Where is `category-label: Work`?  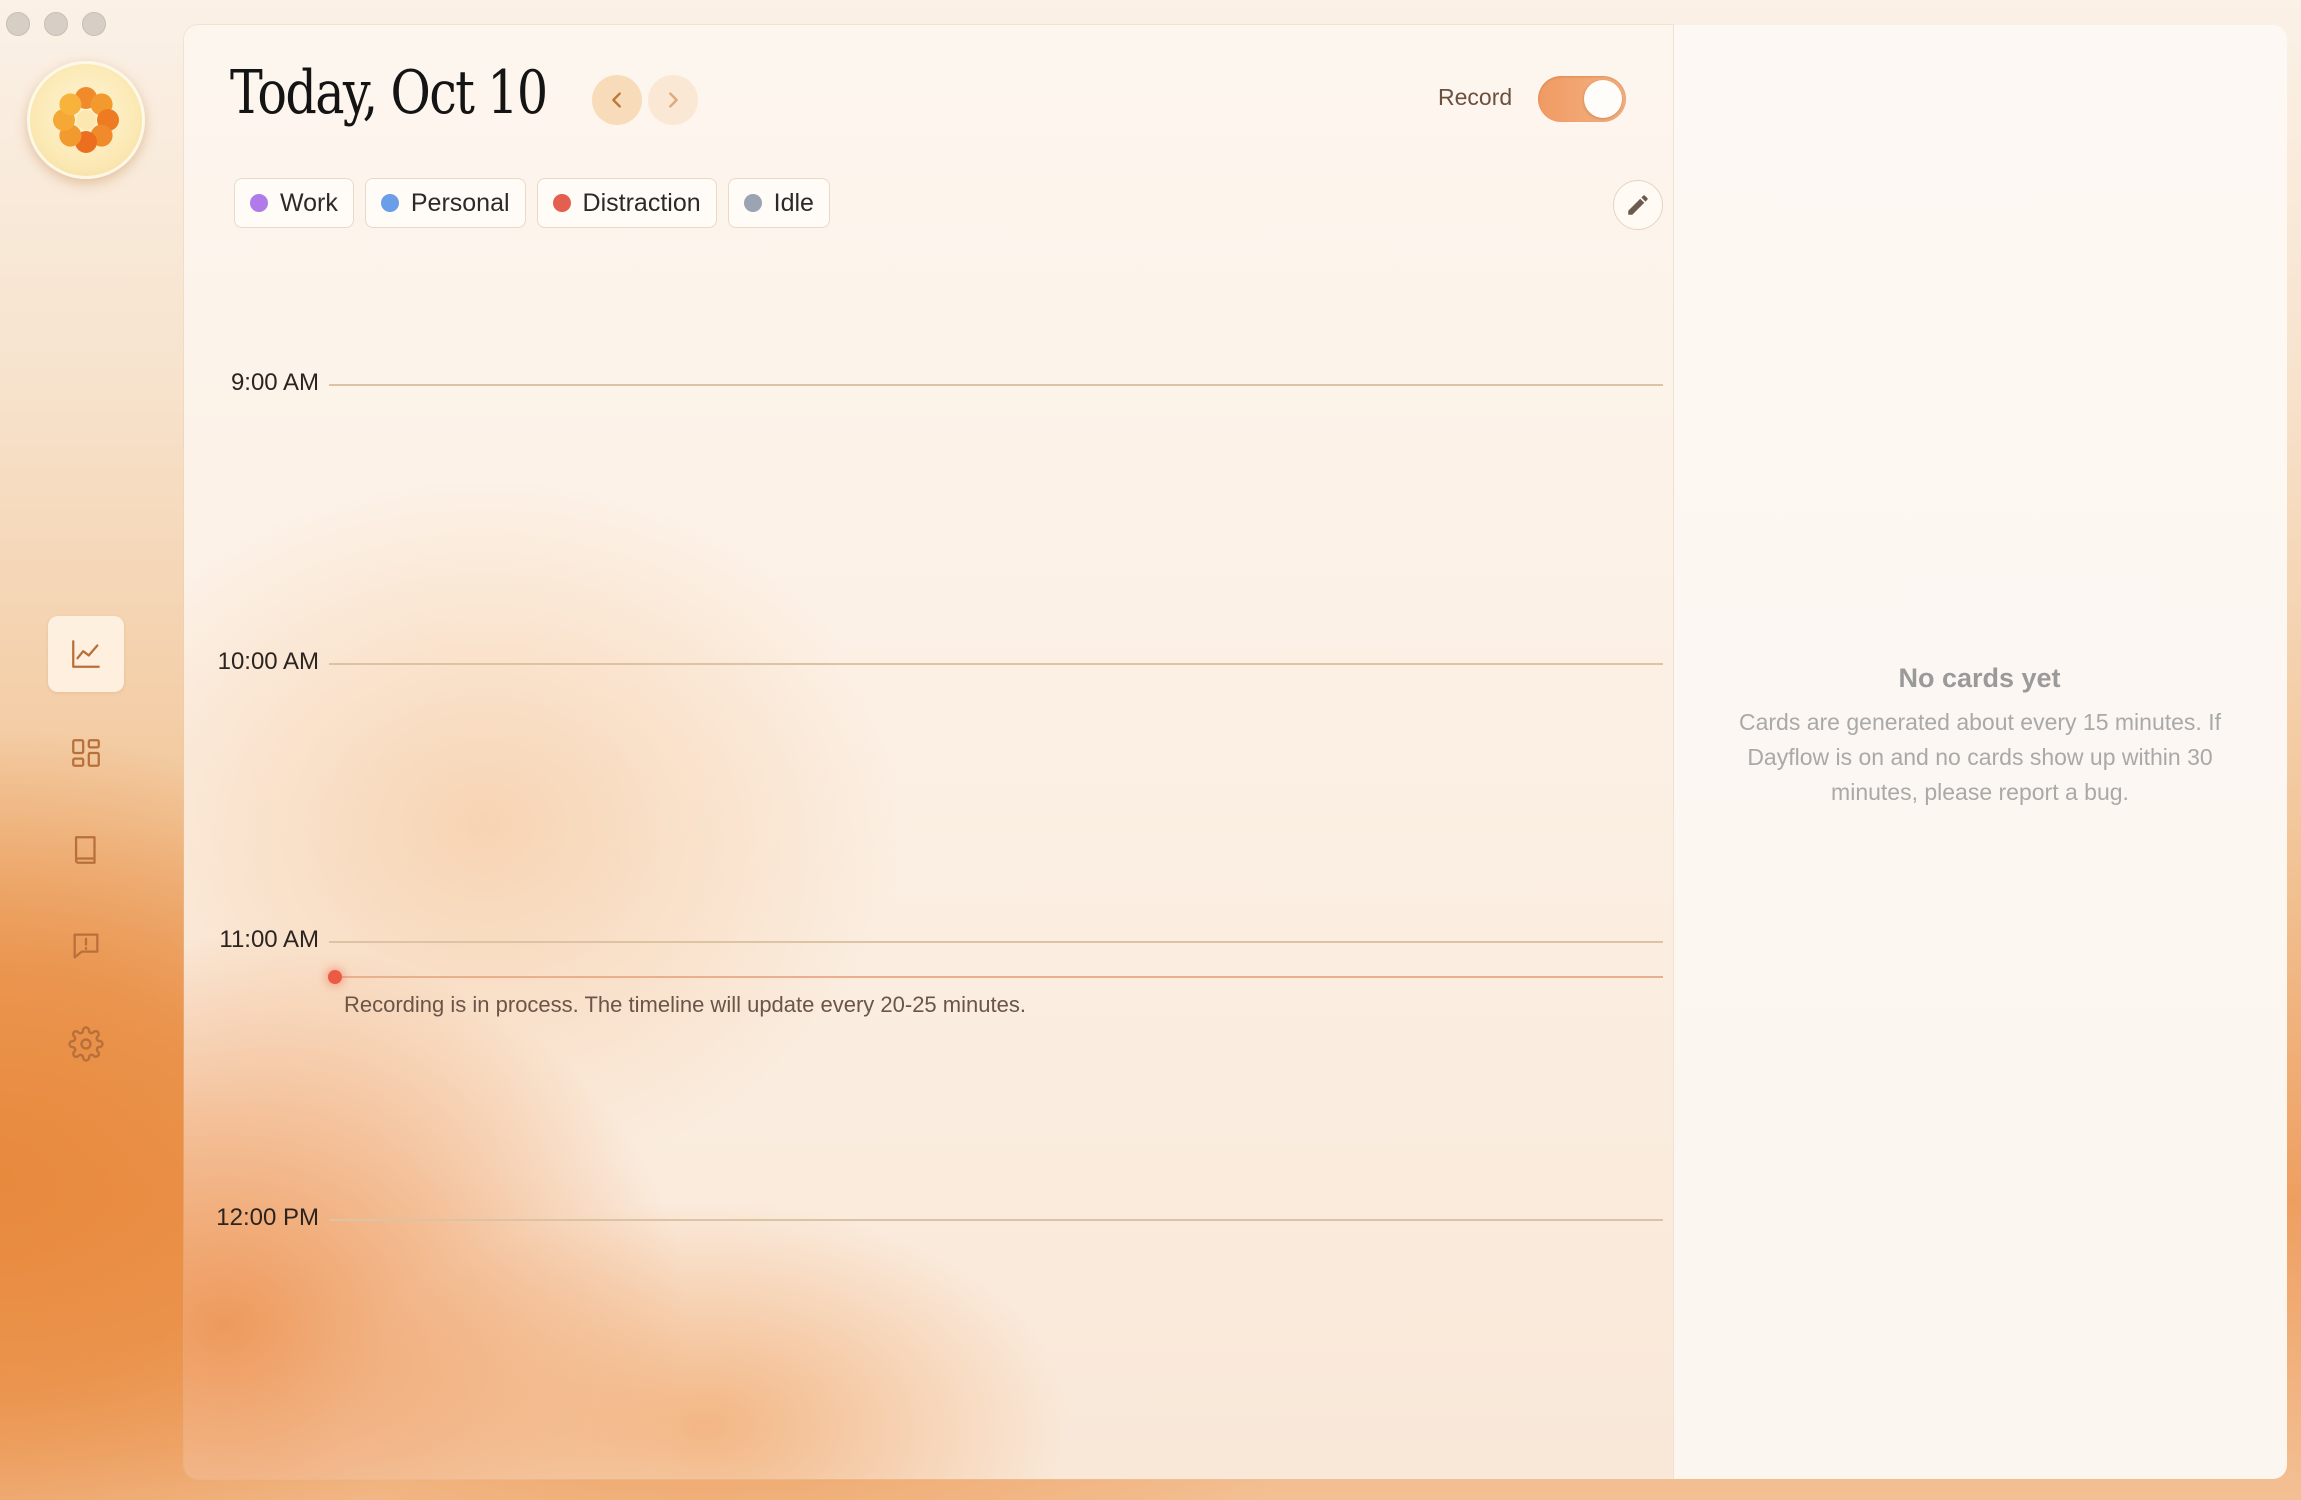 category-label: Work is located at coordinates (309, 202).